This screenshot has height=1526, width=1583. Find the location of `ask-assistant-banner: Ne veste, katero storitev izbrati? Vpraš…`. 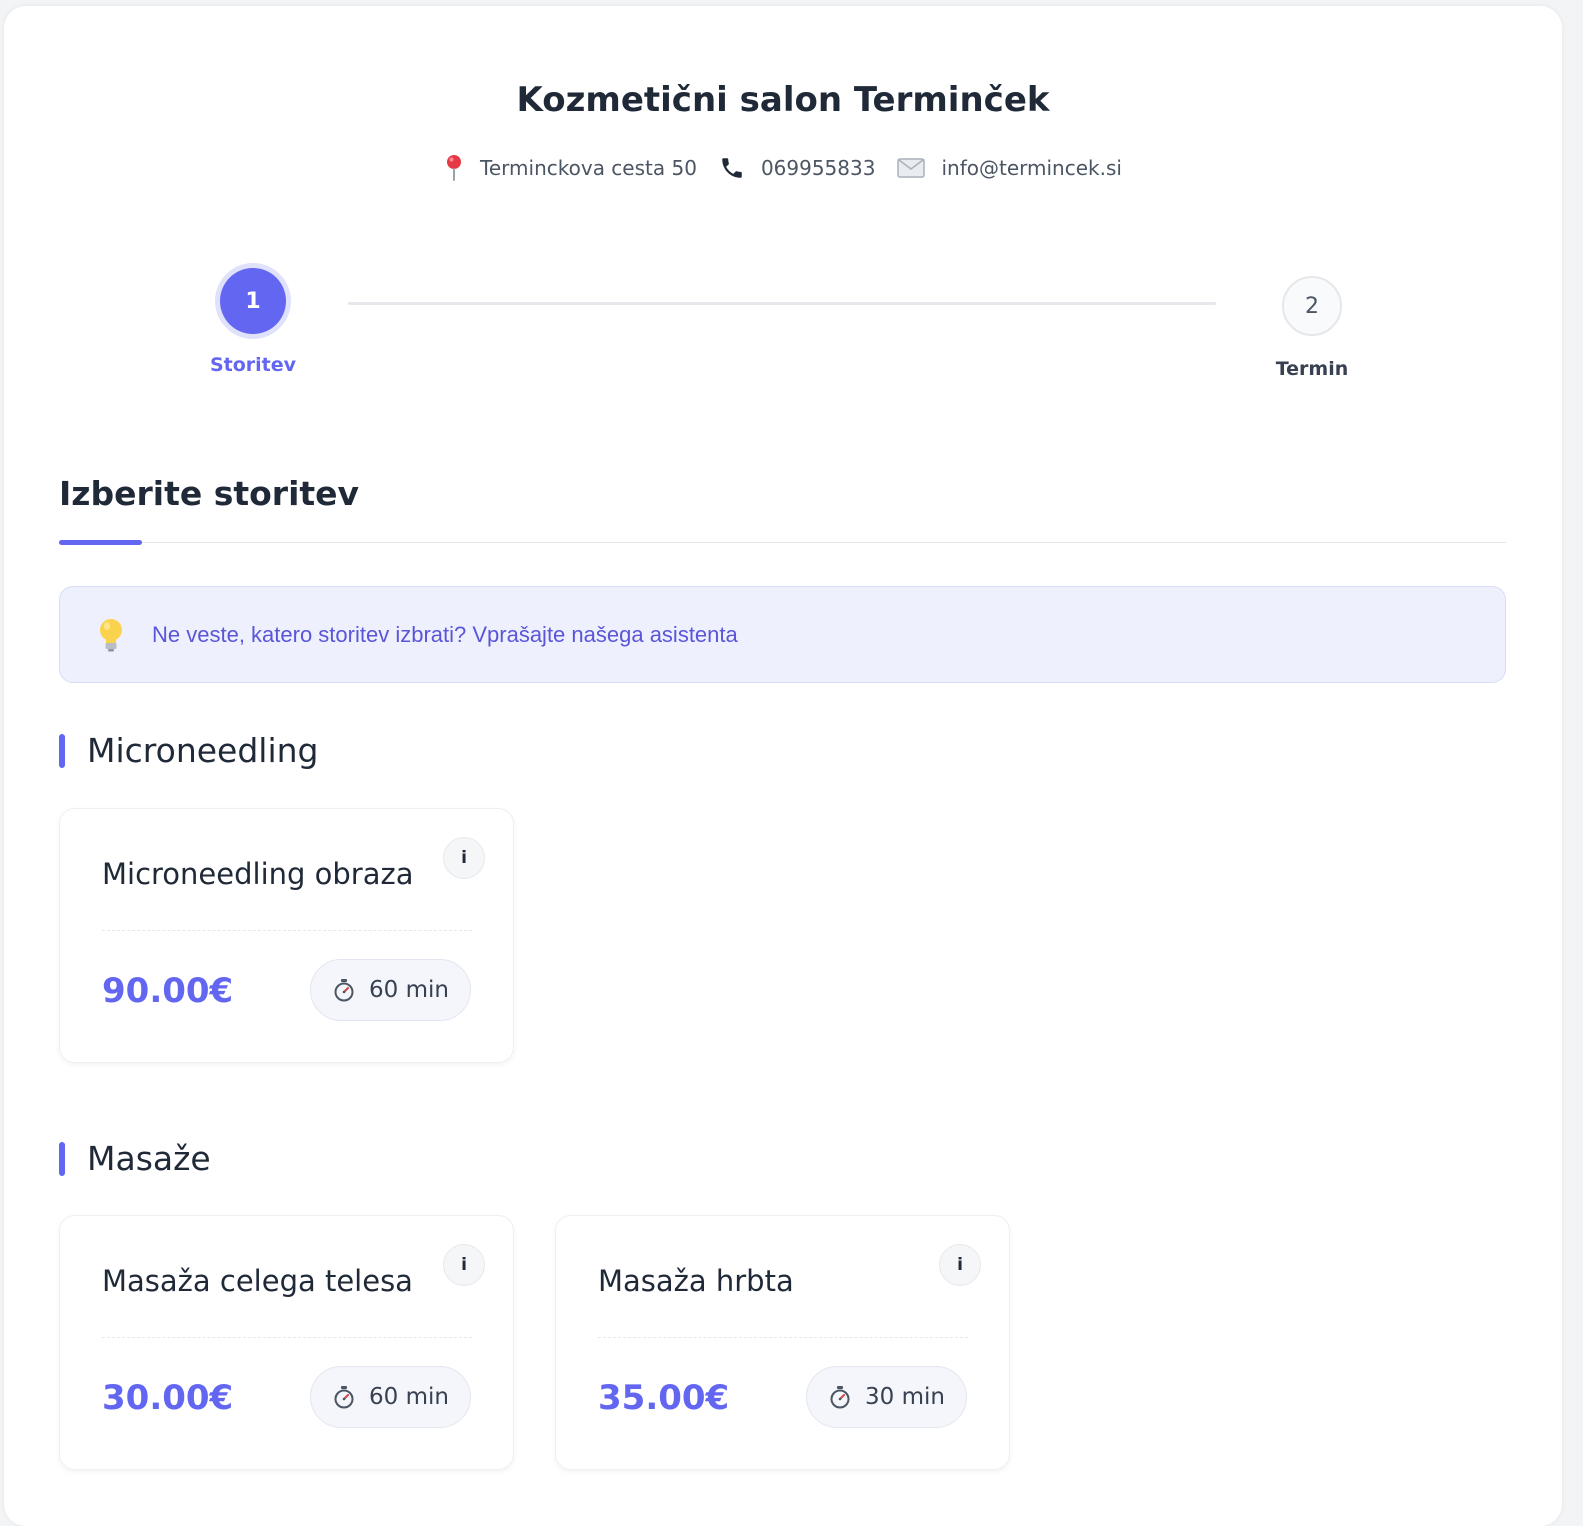

ask-assistant-banner: Ne veste, katero storitev izbrati? Vpraš… is located at coordinates (782, 634).